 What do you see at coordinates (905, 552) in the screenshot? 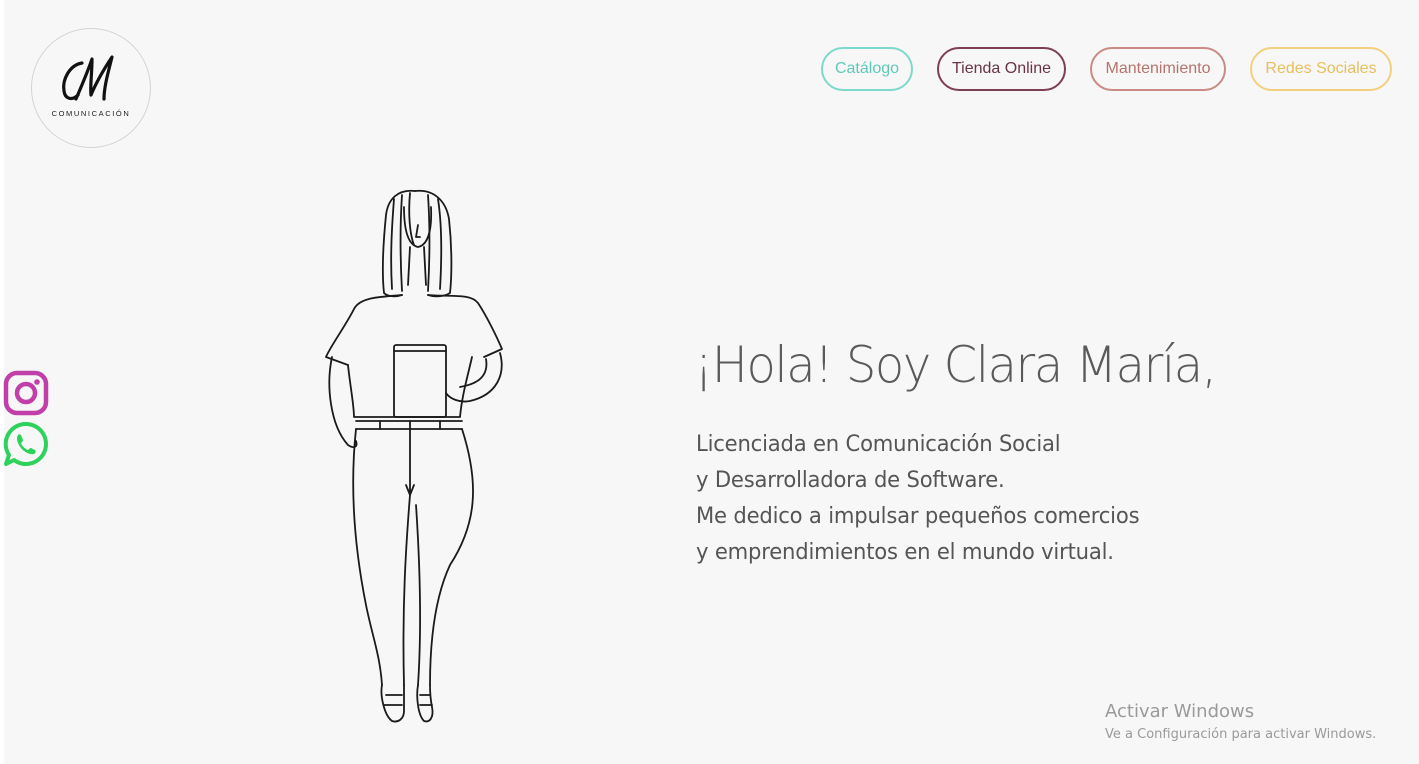
I see `hero-line: y emprendimientos en el mundo virtual.` at bounding box center [905, 552].